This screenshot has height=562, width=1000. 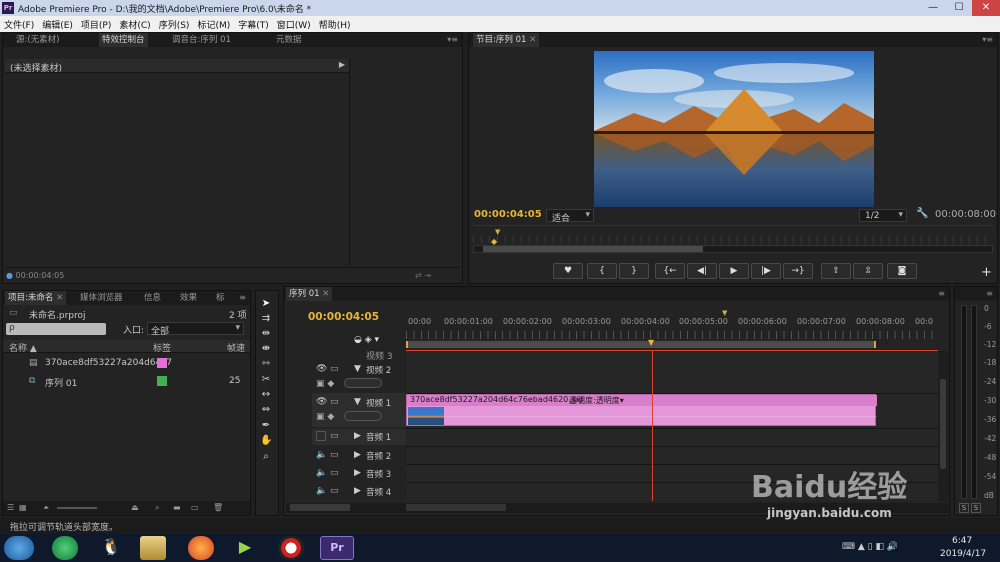 I want to click on menu-sequence: 序列(S), so click(x=174, y=24).